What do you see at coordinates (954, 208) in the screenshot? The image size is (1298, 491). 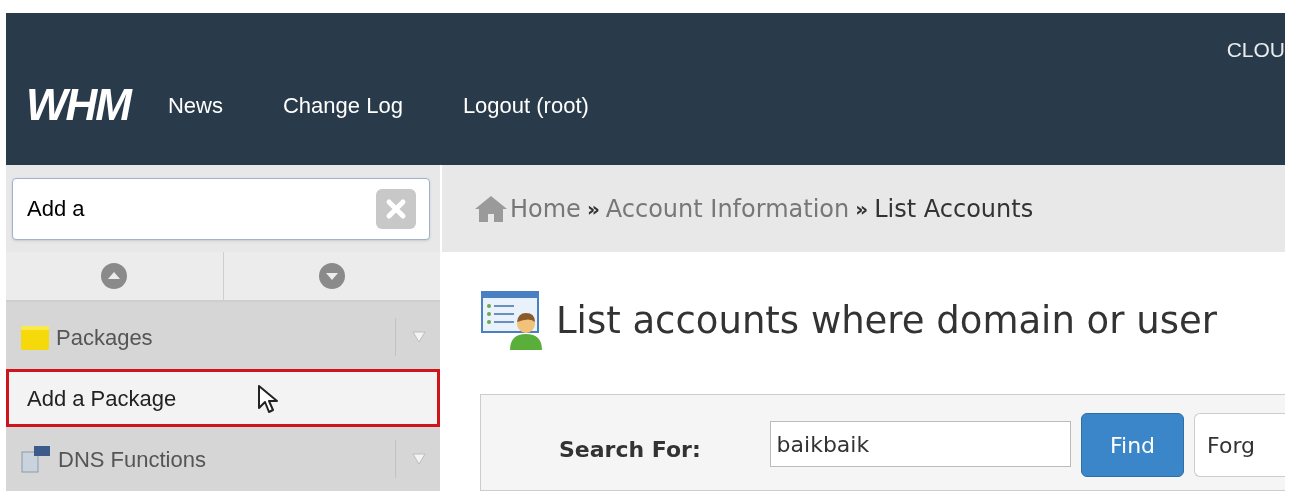 I see `breadcrumb-current: List Accounts` at bounding box center [954, 208].